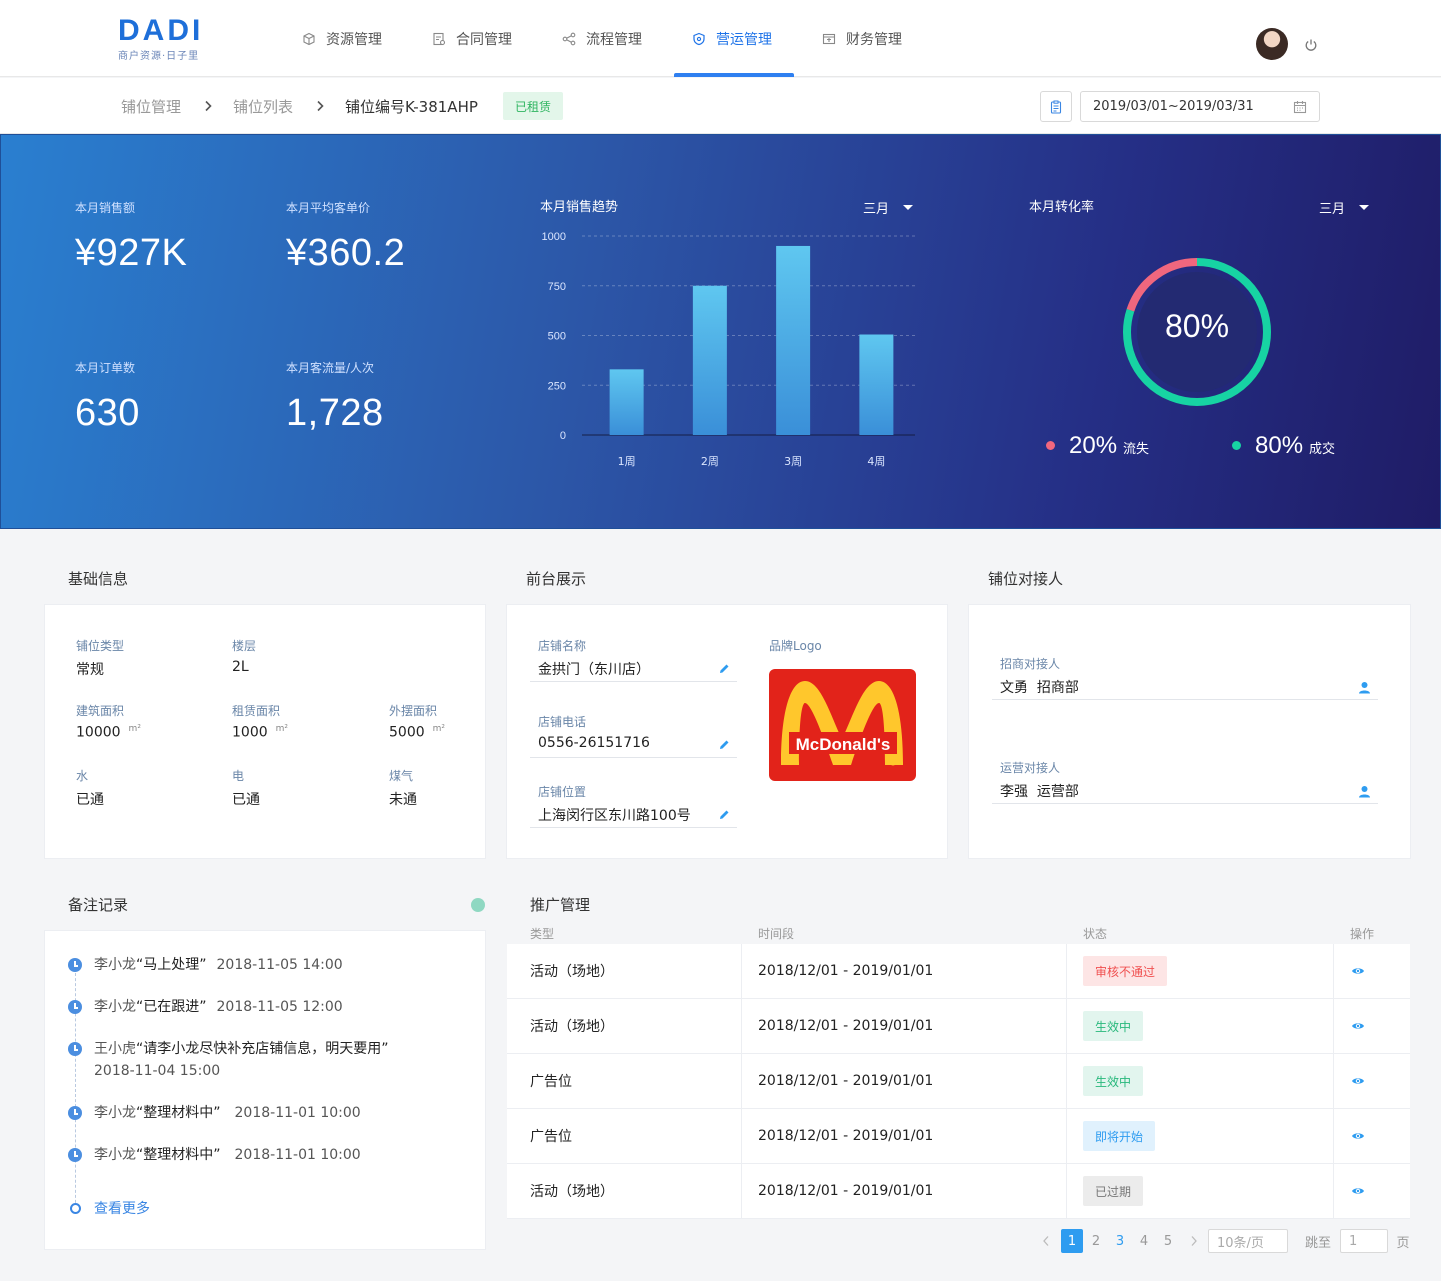  Describe the element at coordinates (1096, 1241) in the screenshot. I see `page-button: 2` at that location.